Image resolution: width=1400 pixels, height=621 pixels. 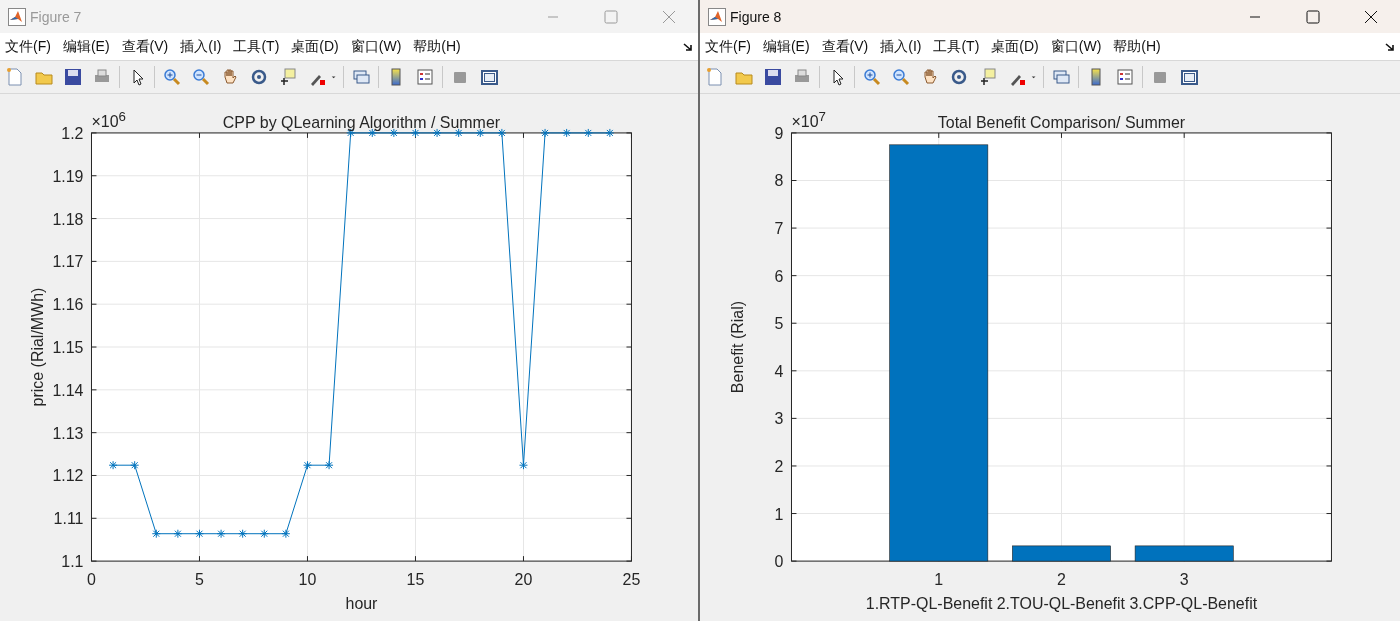 I want to click on tick-label: 15, so click(x=415, y=580).